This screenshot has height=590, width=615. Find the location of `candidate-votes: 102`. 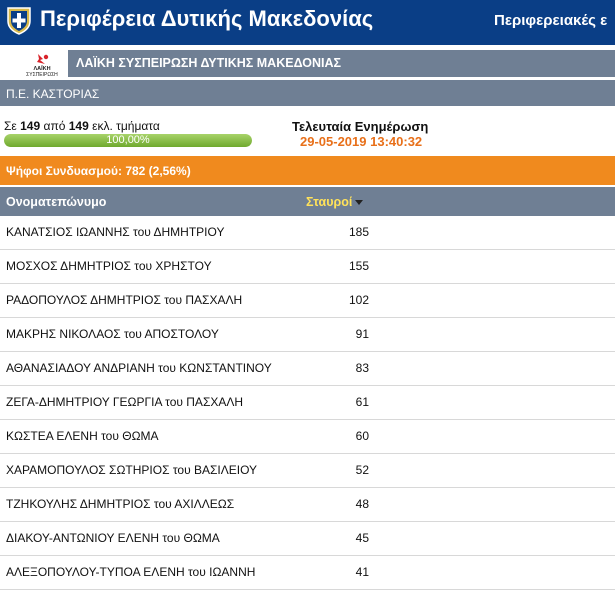

candidate-votes: 102 is located at coordinates (358, 300).